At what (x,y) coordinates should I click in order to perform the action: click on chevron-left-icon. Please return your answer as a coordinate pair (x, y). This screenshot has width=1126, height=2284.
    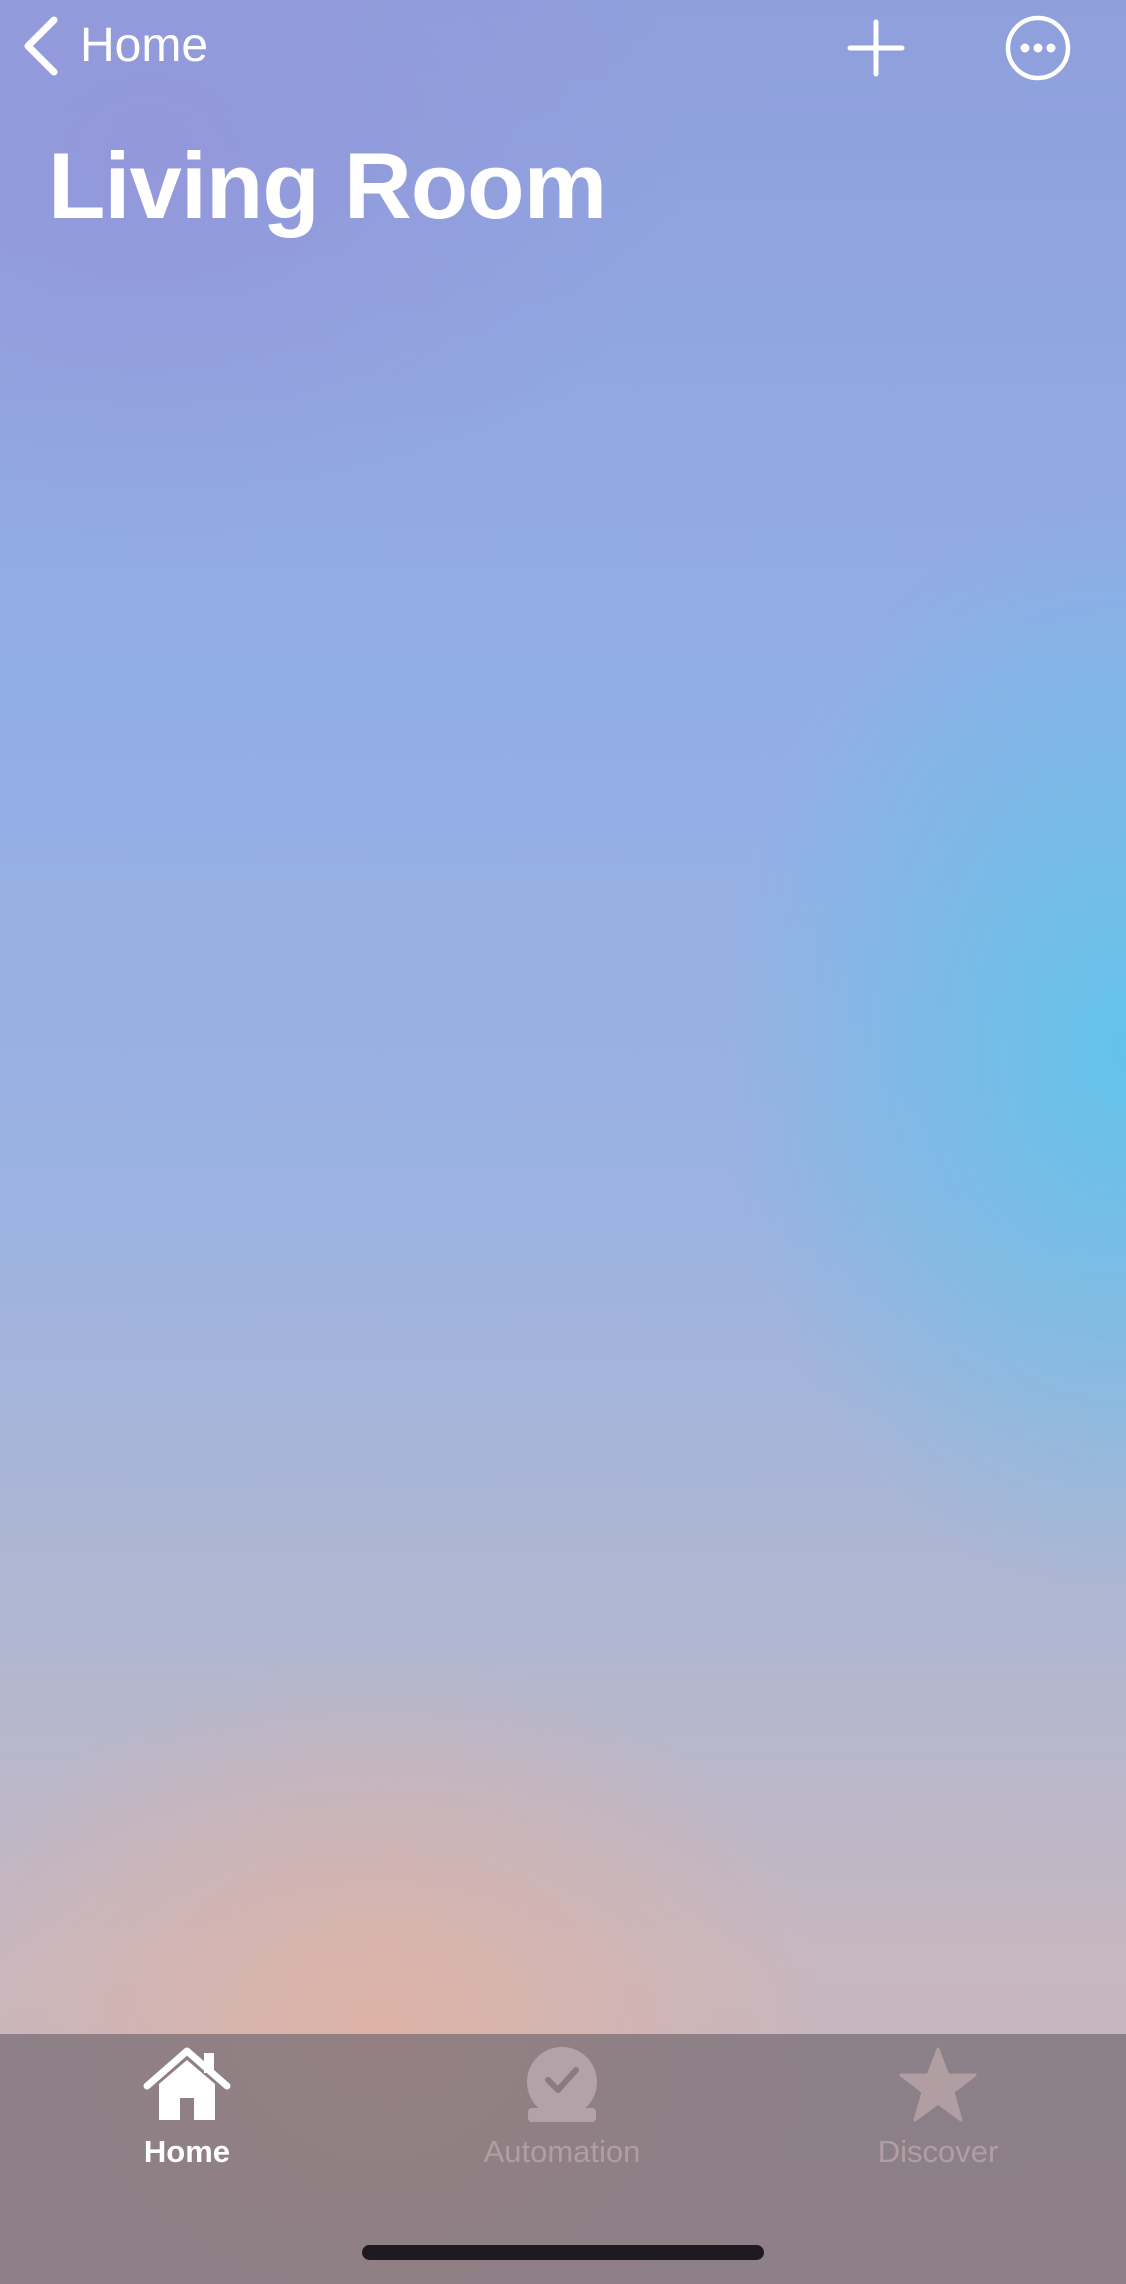
    Looking at the image, I should click on (41, 46).